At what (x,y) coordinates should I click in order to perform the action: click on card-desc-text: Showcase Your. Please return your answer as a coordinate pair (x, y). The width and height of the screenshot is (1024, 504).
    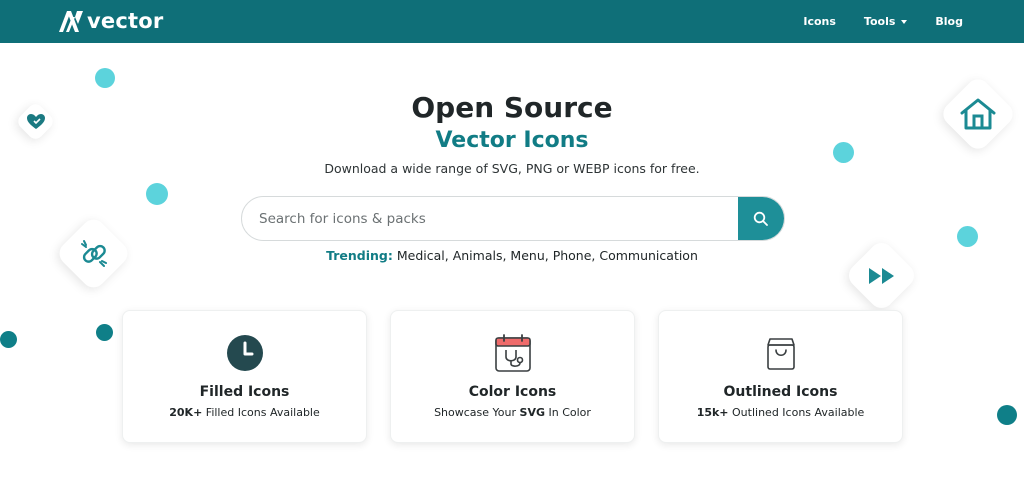
    Looking at the image, I should click on (477, 412).